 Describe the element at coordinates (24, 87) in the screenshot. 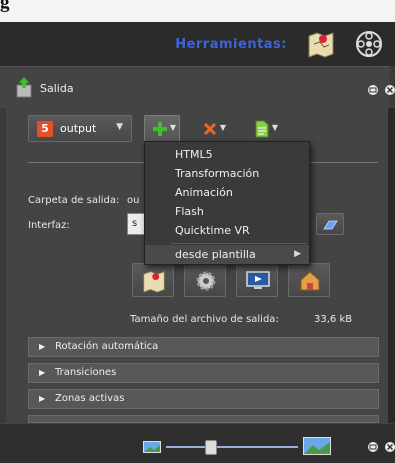

I see `output-panel-icon` at that location.